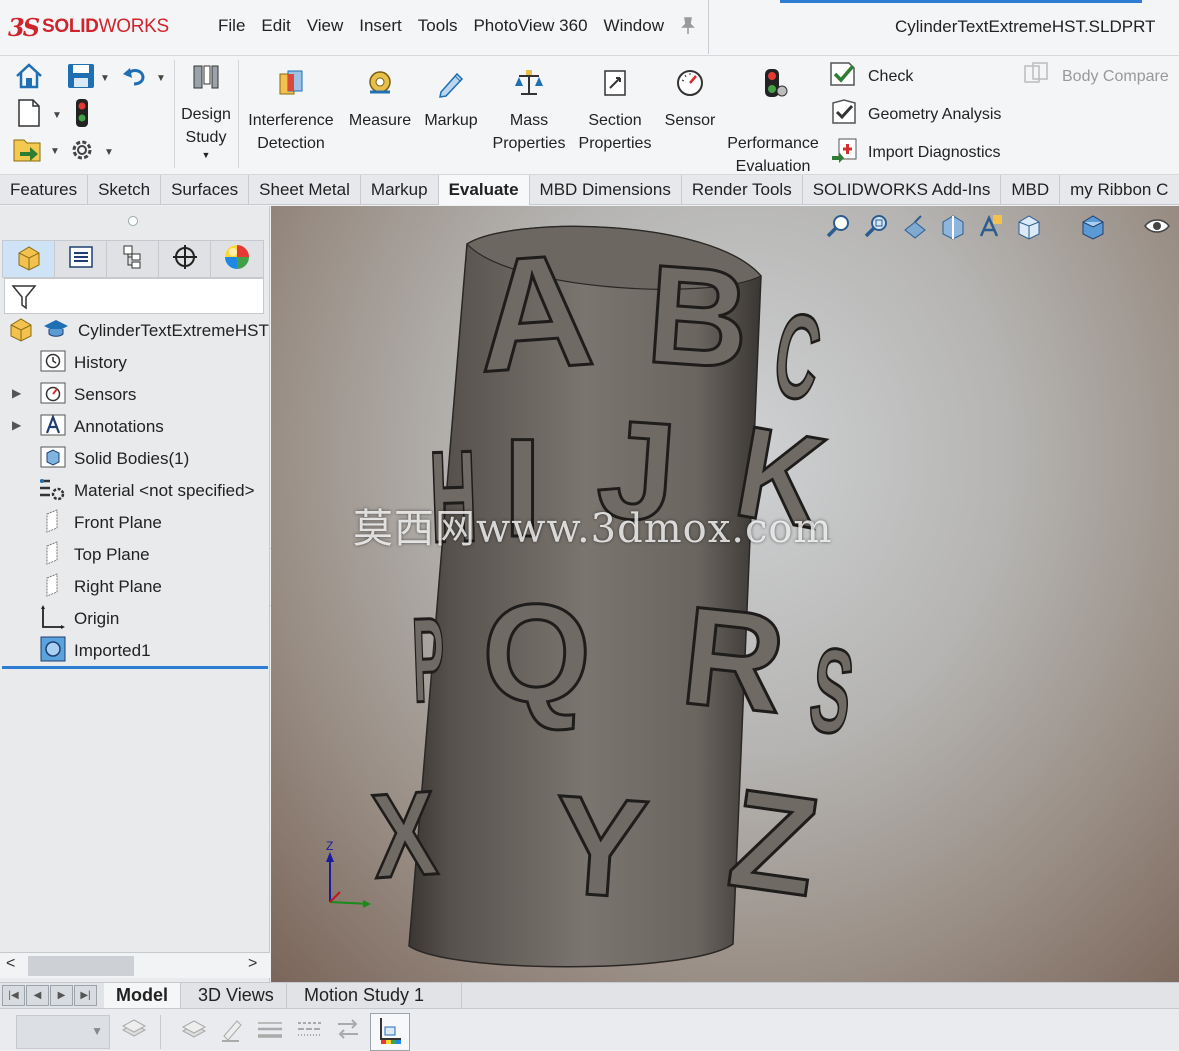  What do you see at coordinates (615, 120) in the screenshot?
I see `section-properties-label-1: Section` at bounding box center [615, 120].